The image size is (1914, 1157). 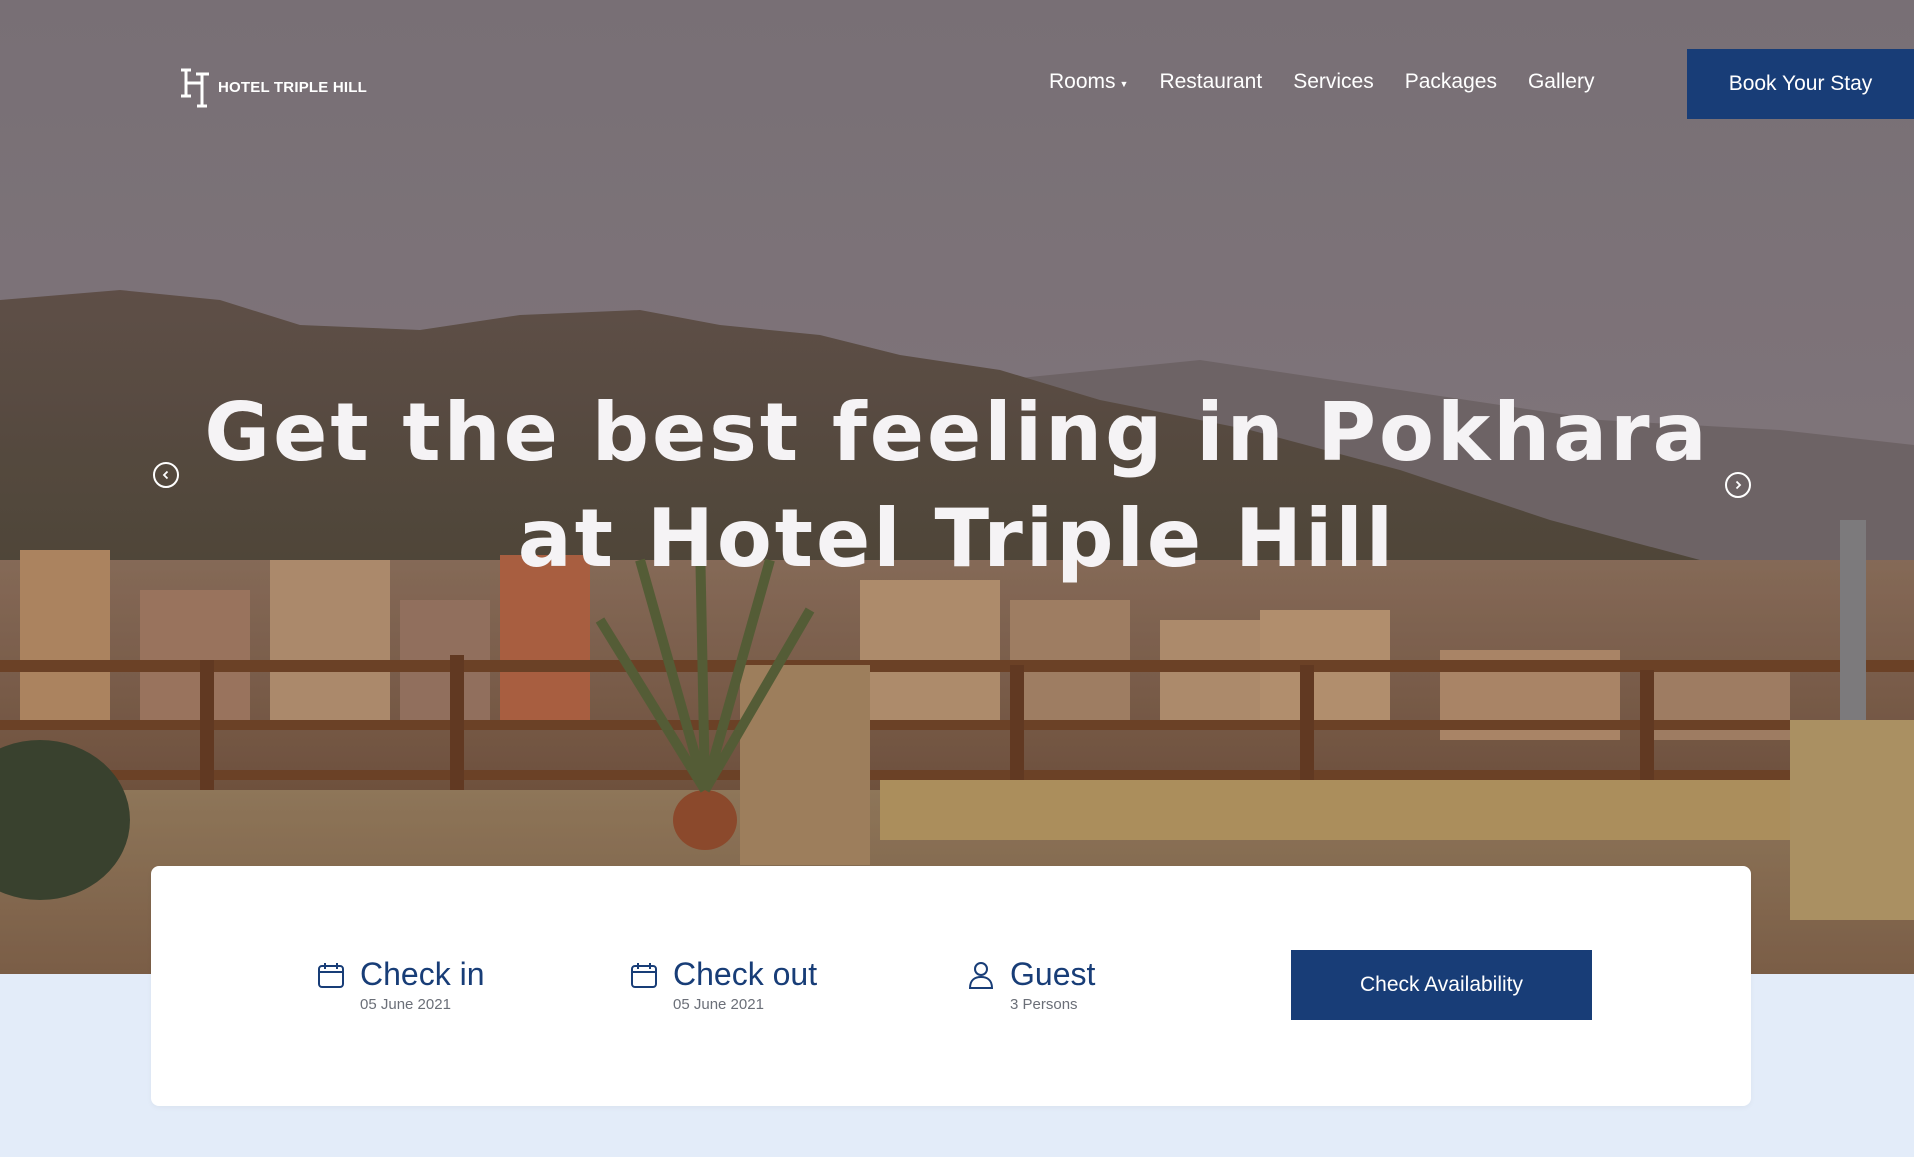 What do you see at coordinates (292, 87) in the screenshot?
I see `hotel-name: HOTEL TRIPLE HILL` at bounding box center [292, 87].